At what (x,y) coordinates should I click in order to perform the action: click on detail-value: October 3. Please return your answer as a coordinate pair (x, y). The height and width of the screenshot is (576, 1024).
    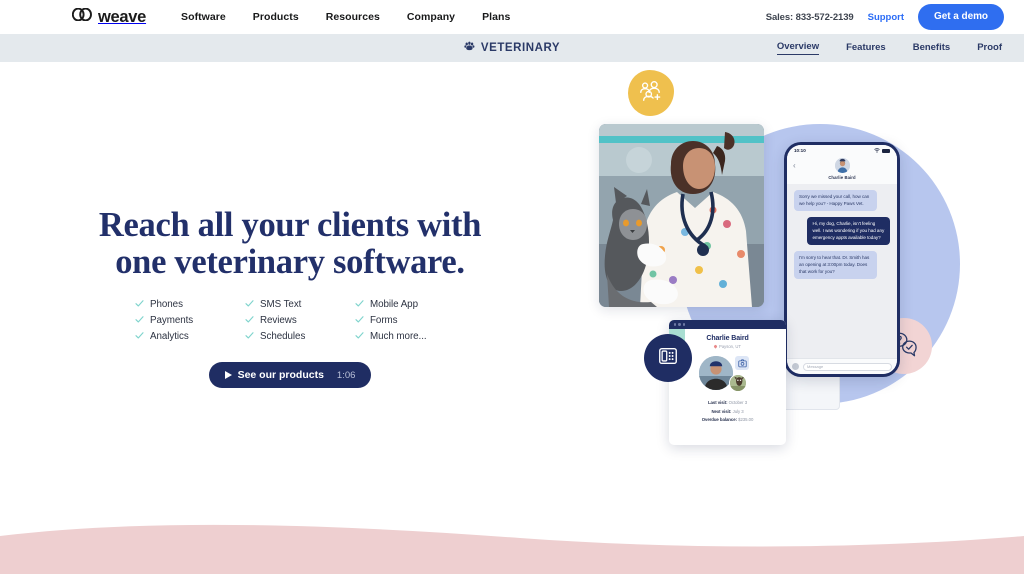
    Looking at the image, I should click on (738, 402).